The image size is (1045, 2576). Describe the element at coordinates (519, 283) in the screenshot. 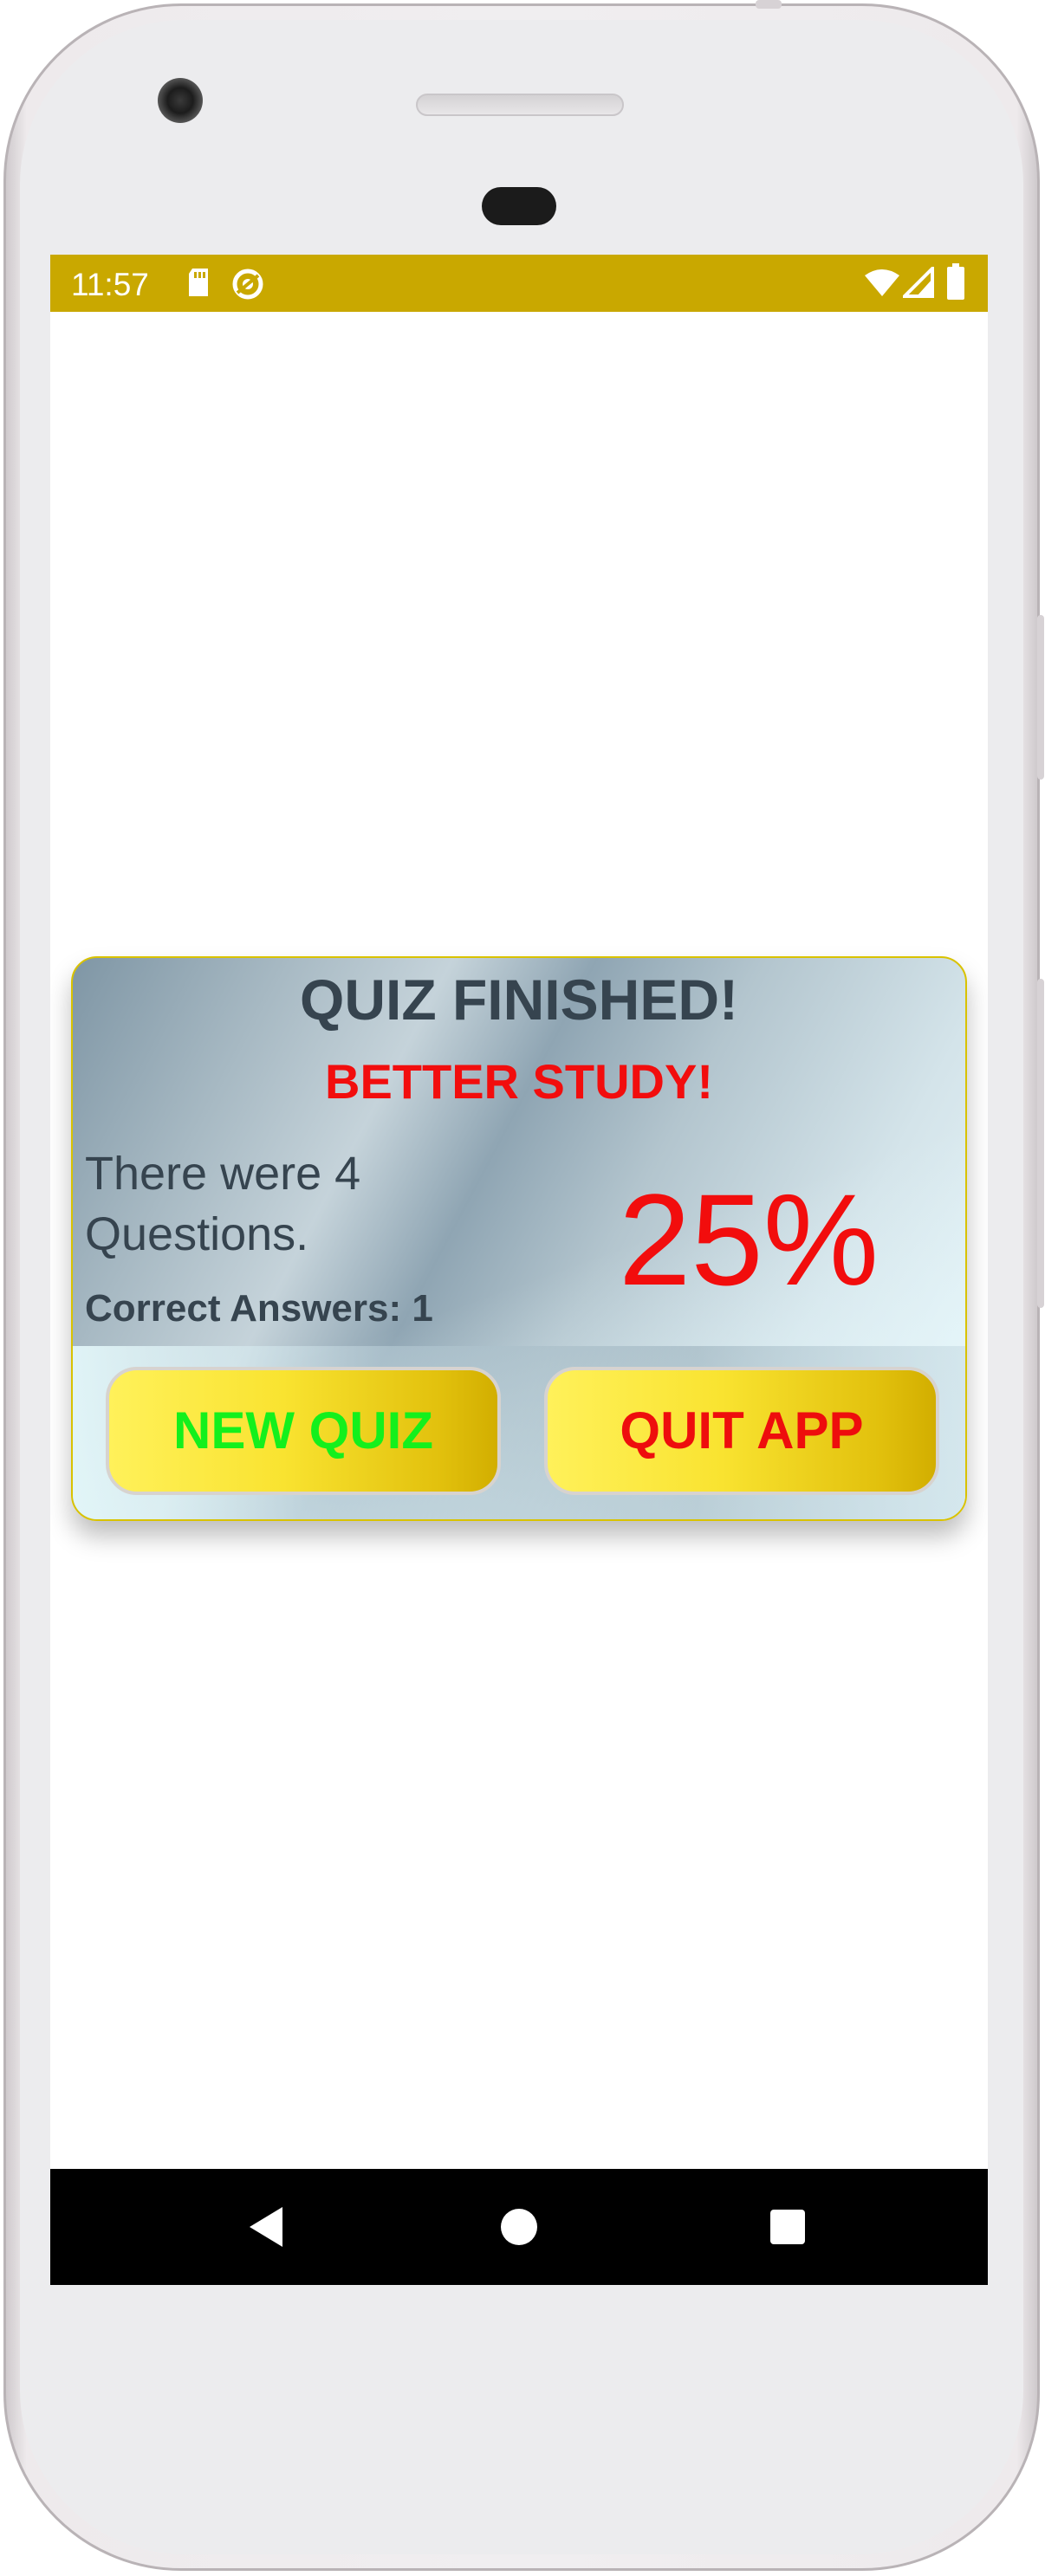

I see `status-bar: 11:57` at that location.